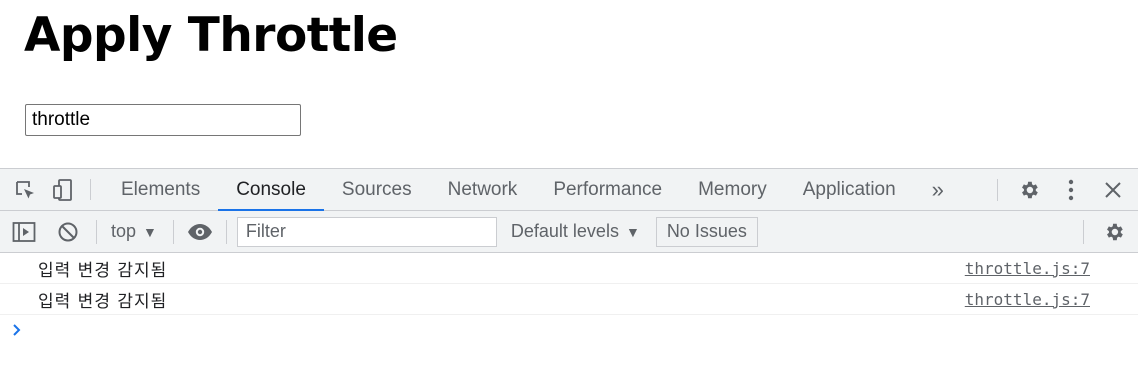  I want to click on console-toolbar-right, so click(1110, 231).